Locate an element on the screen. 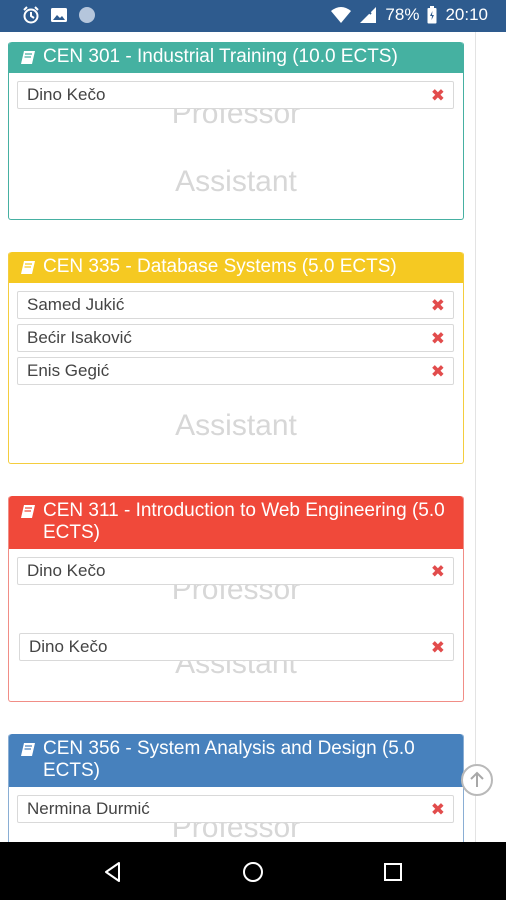  person-name: Enis Gegić is located at coordinates (68, 370).